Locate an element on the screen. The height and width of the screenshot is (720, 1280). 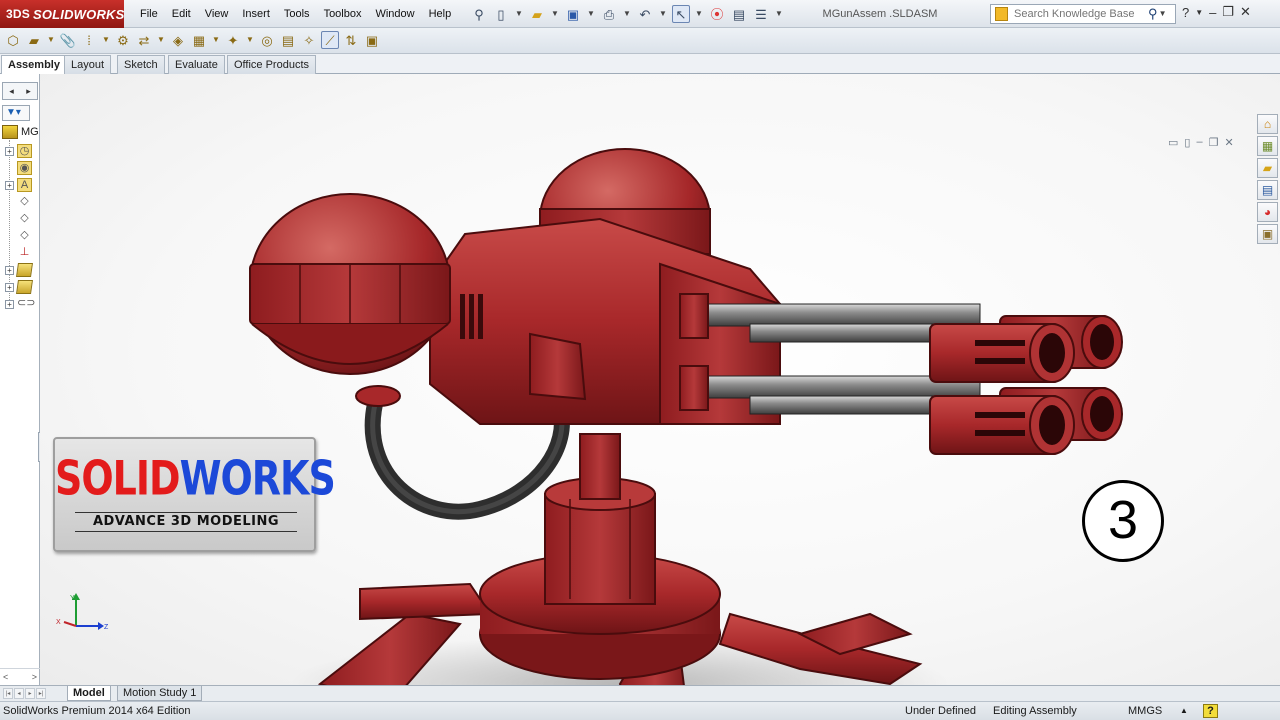
tile-horizontal-icon: ▭ is located at coordinates (1173, 142).